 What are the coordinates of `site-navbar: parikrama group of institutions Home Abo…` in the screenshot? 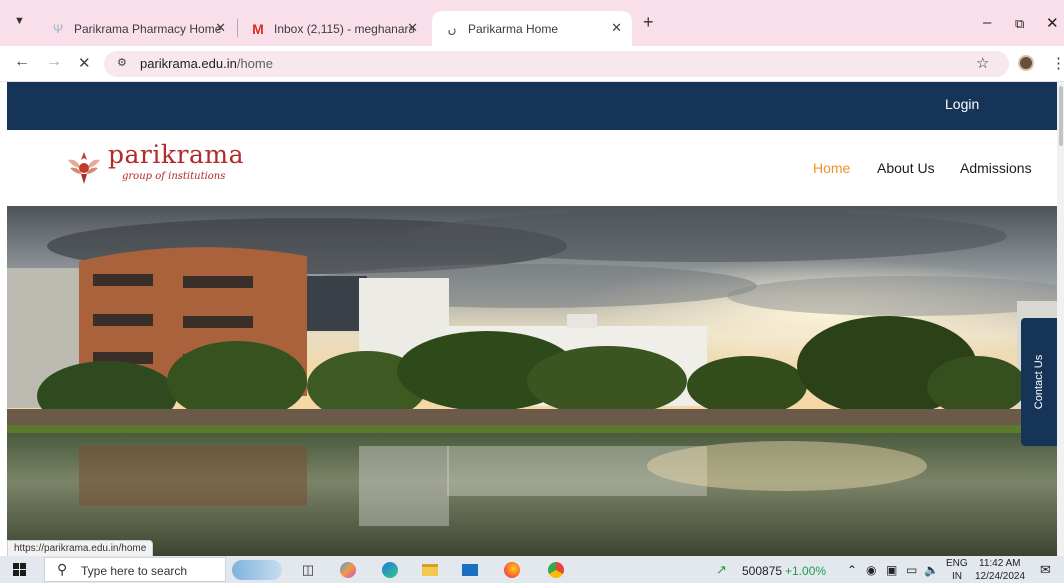 It's located at (532, 168).